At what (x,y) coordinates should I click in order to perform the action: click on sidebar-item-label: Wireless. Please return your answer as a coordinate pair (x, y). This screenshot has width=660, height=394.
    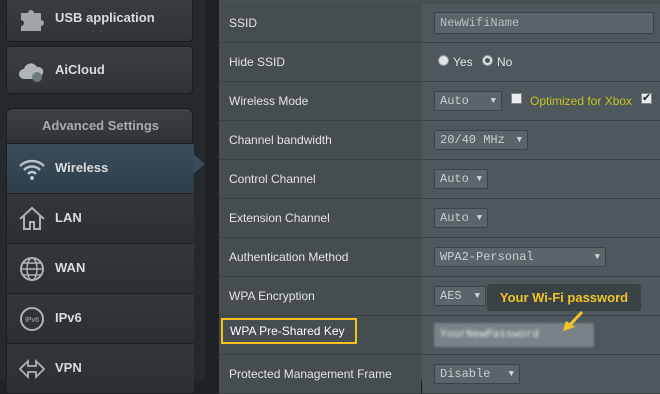
    Looking at the image, I should click on (82, 167).